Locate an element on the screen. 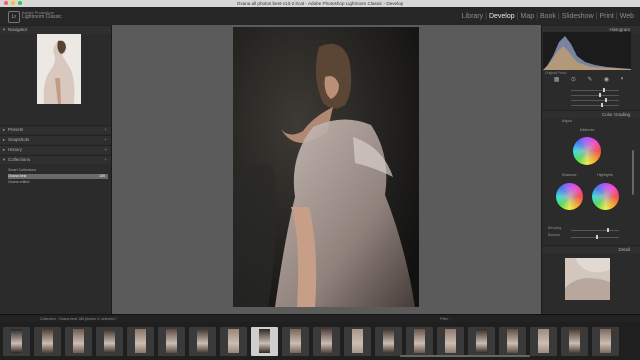 The height and width of the screenshot is (360, 640). highlights-label: Highlights is located at coordinates (605, 175).